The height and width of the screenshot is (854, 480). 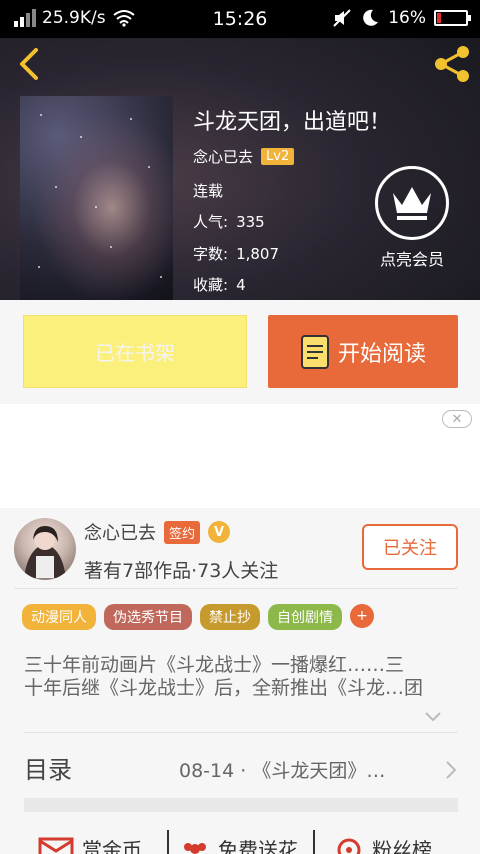 I want to click on favorites-value: 4, so click(x=241, y=285).